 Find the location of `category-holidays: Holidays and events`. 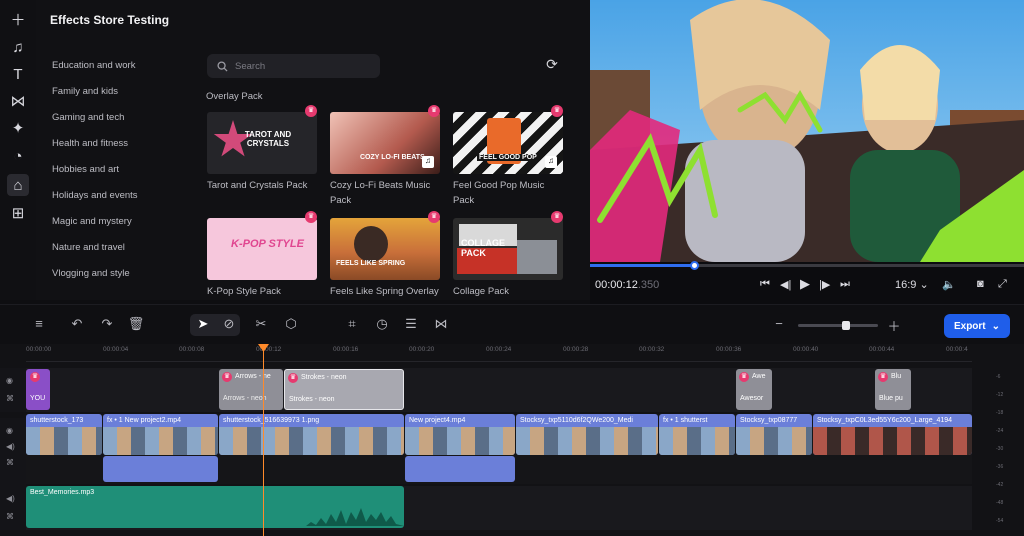

category-holidays: Holidays and events is located at coordinates (95, 195).